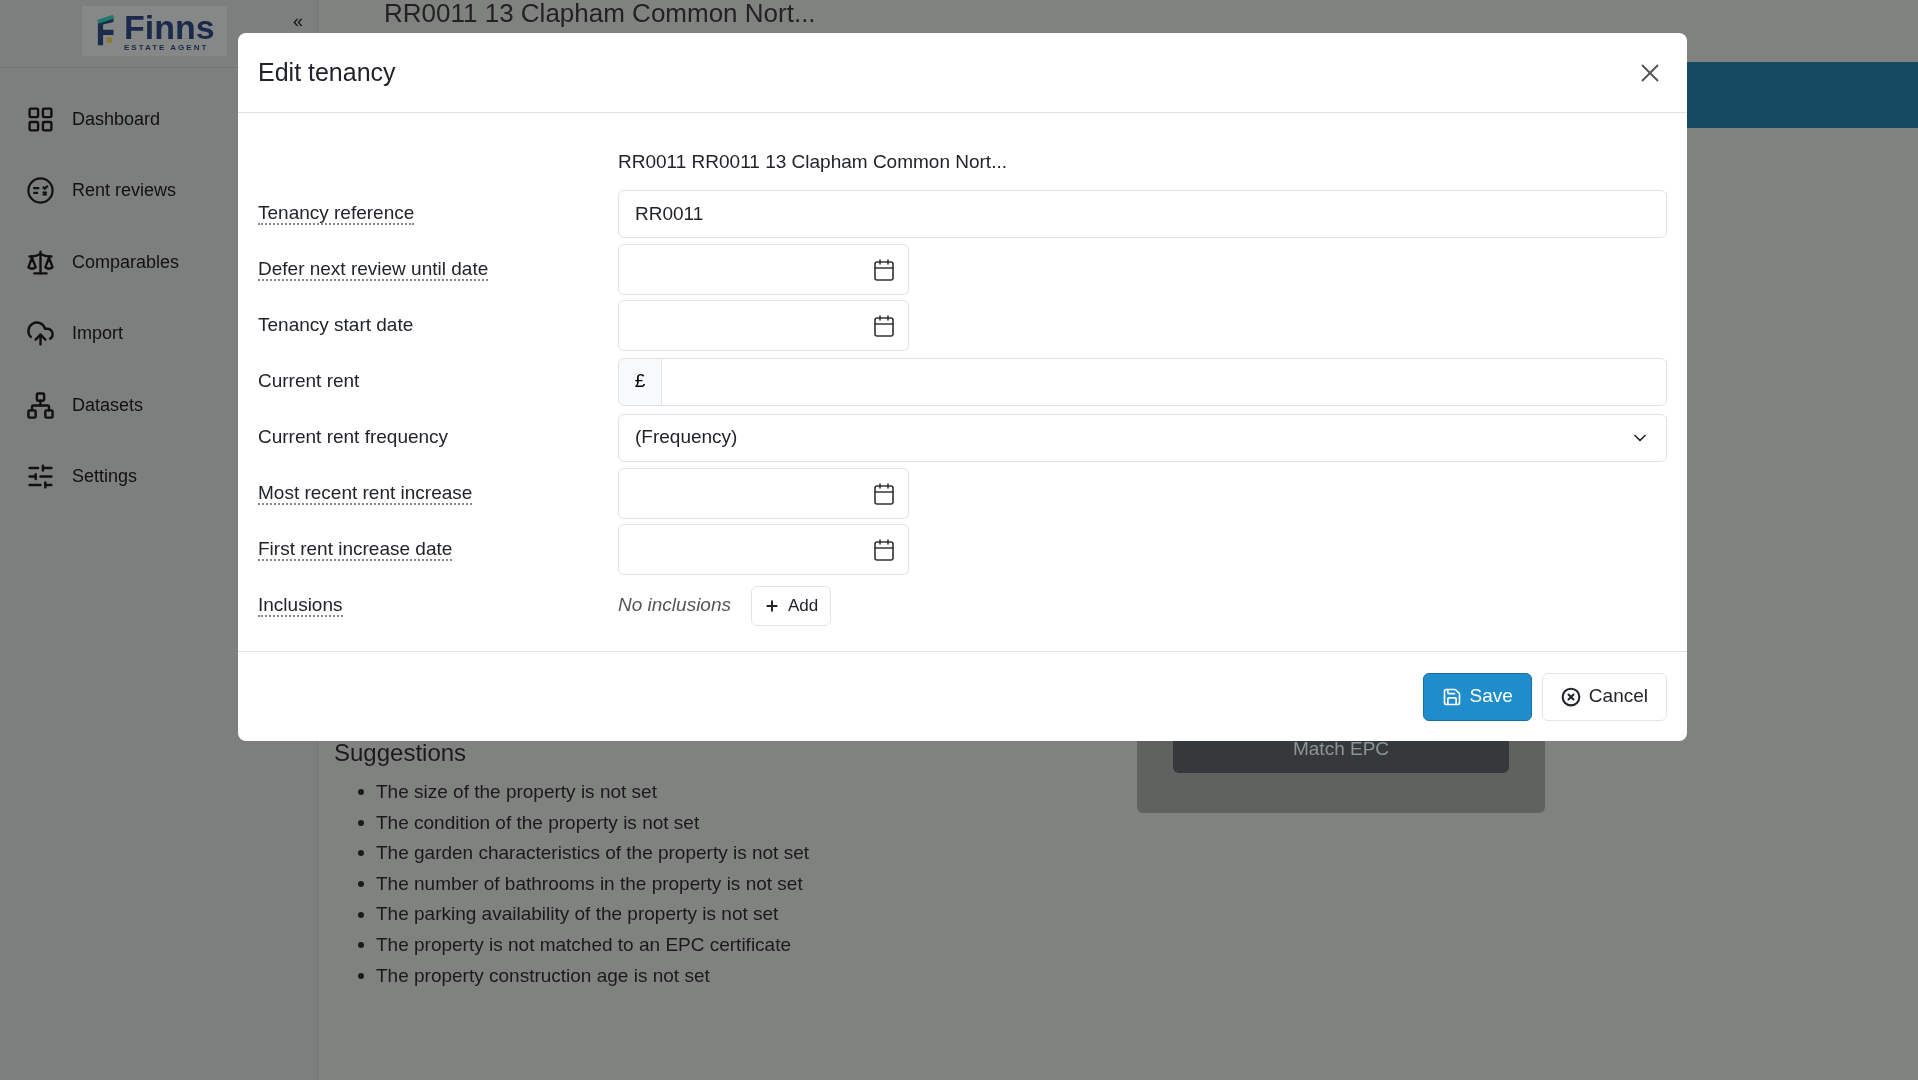 This screenshot has height=1080, width=1918. Describe the element at coordinates (516, 792) in the screenshot. I see `suggestion-text: The size of the property is not set` at that location.